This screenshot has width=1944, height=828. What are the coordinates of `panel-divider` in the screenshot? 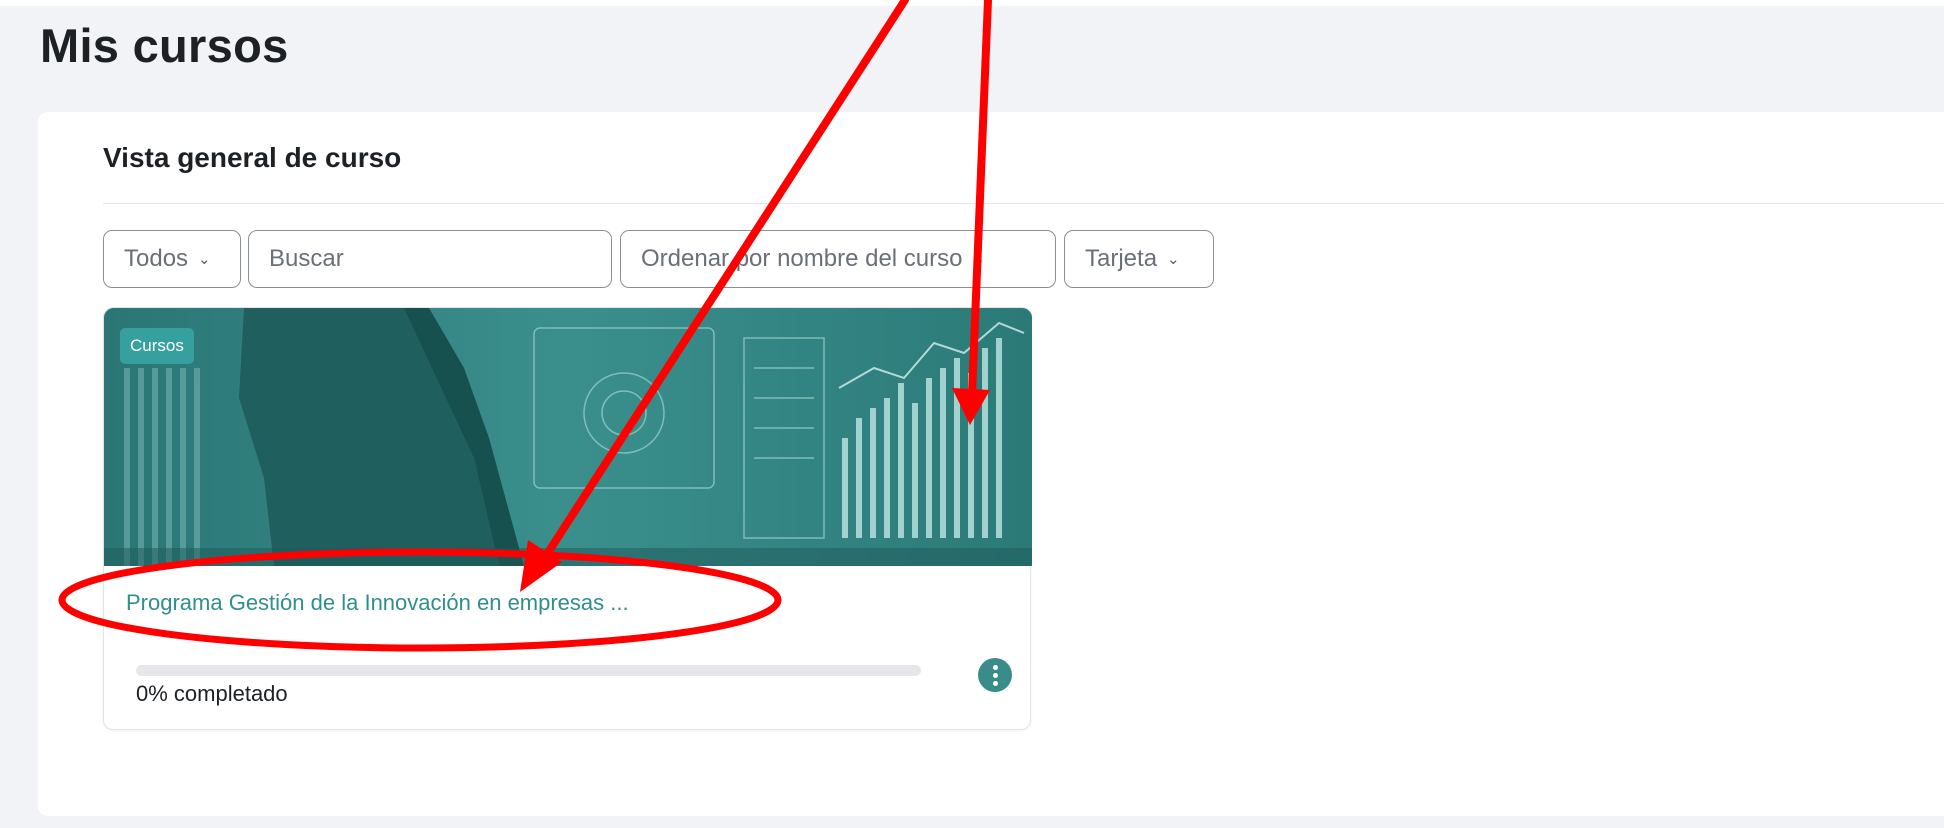 It's located at (1023, 203).